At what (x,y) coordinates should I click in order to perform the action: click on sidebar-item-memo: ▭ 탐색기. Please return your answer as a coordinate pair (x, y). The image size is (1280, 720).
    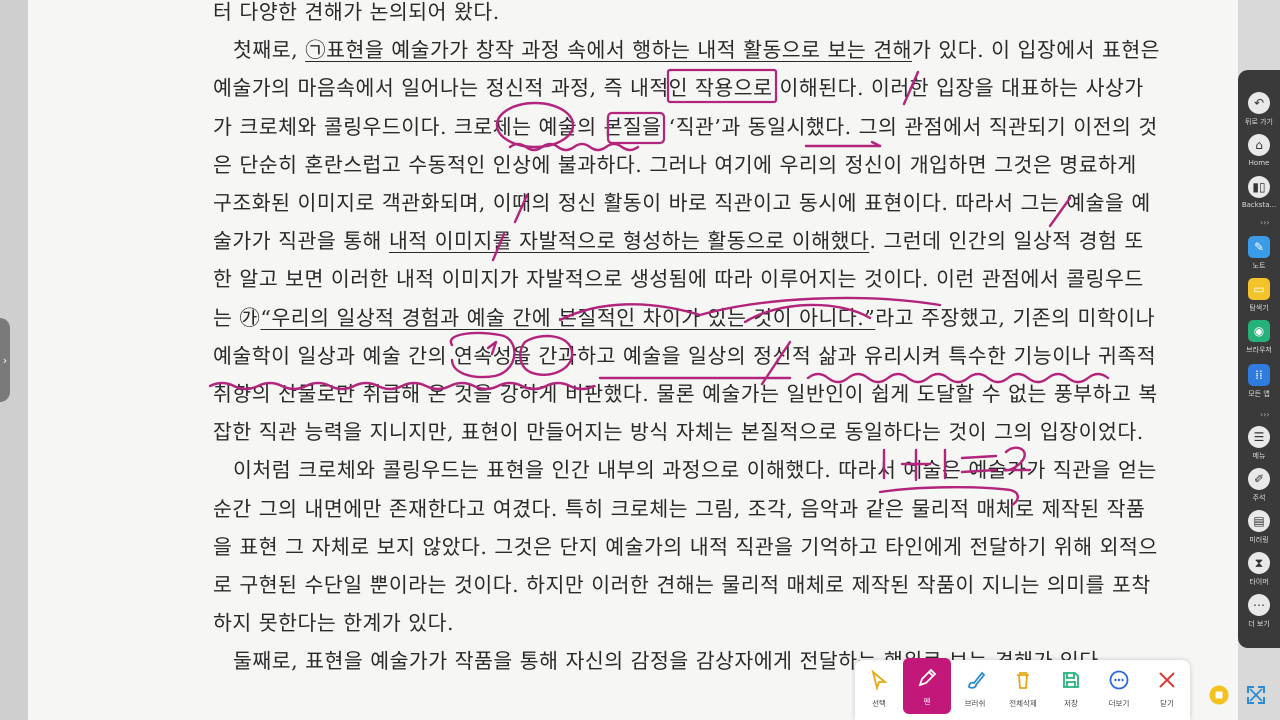
    Looking at the image, I should click on (1259, 295).